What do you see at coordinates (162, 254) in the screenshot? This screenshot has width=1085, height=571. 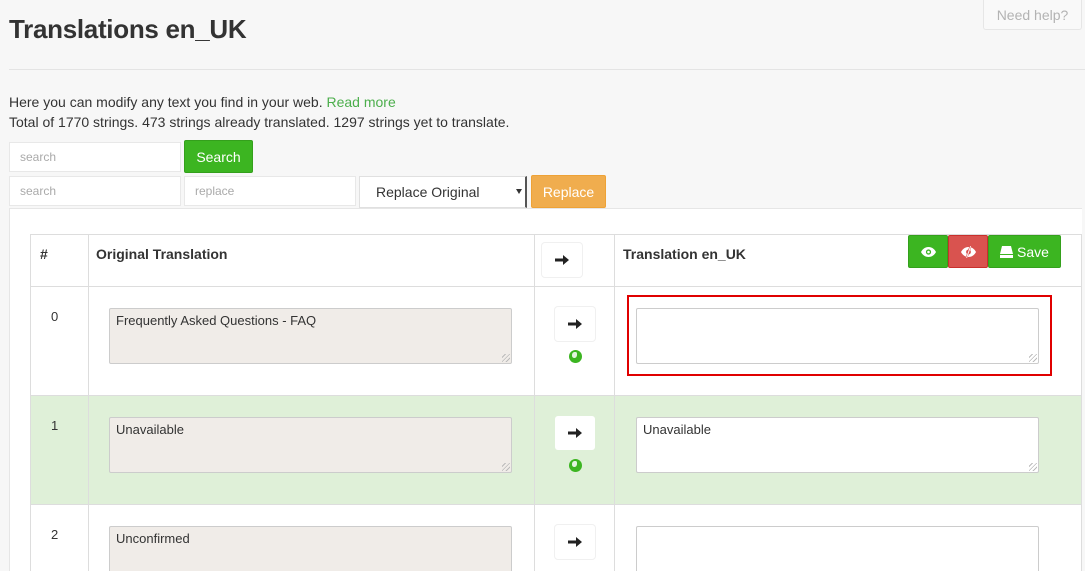 I see `header-original: Original Translation` at bounding box center [162, 254].